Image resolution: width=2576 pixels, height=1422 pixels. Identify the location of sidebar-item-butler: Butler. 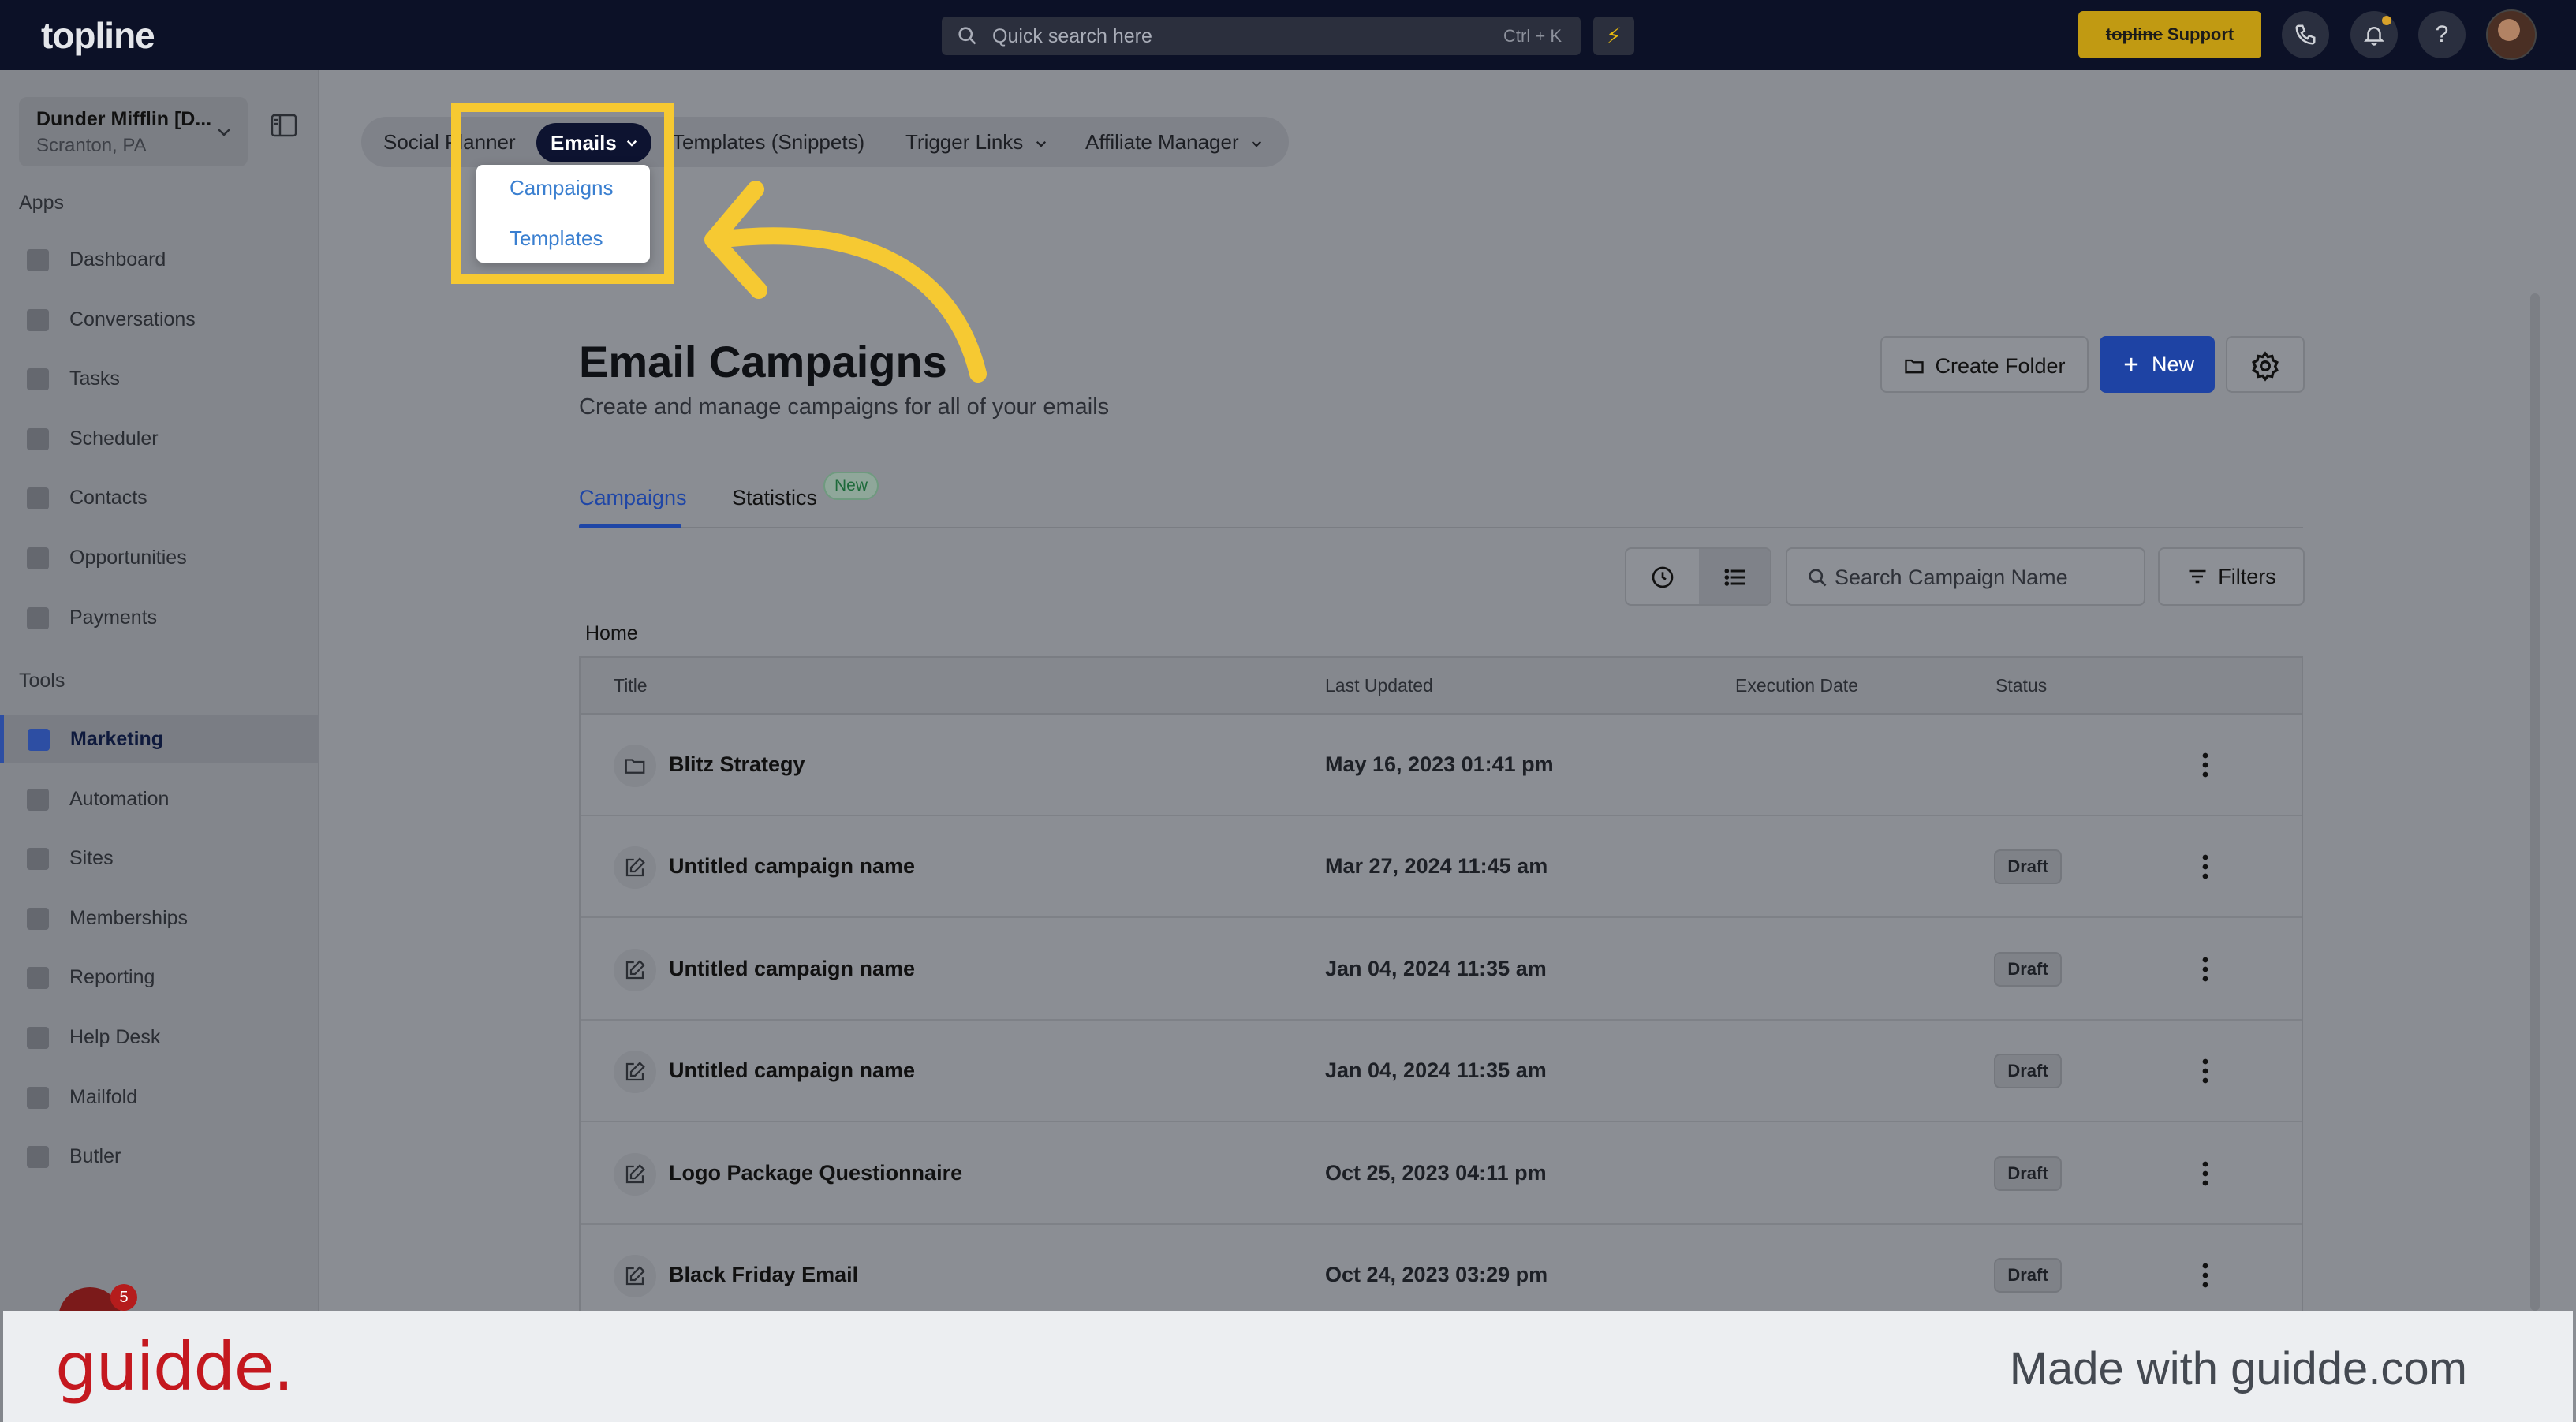
(159, 1156).